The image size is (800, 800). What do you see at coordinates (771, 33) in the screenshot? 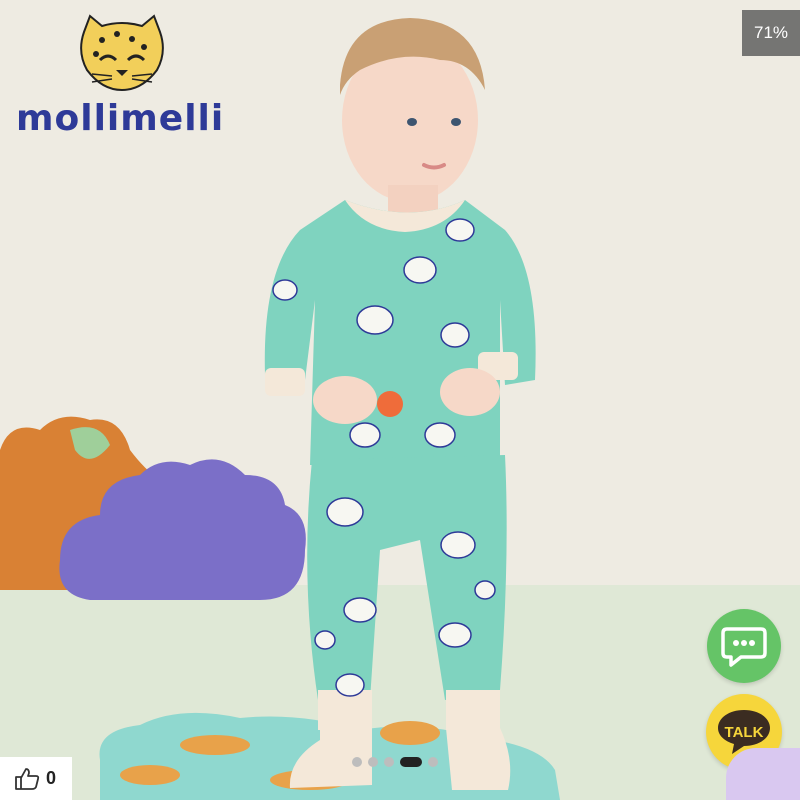
I see `zoom-percent: 71%` at bounding box center [771, 33].